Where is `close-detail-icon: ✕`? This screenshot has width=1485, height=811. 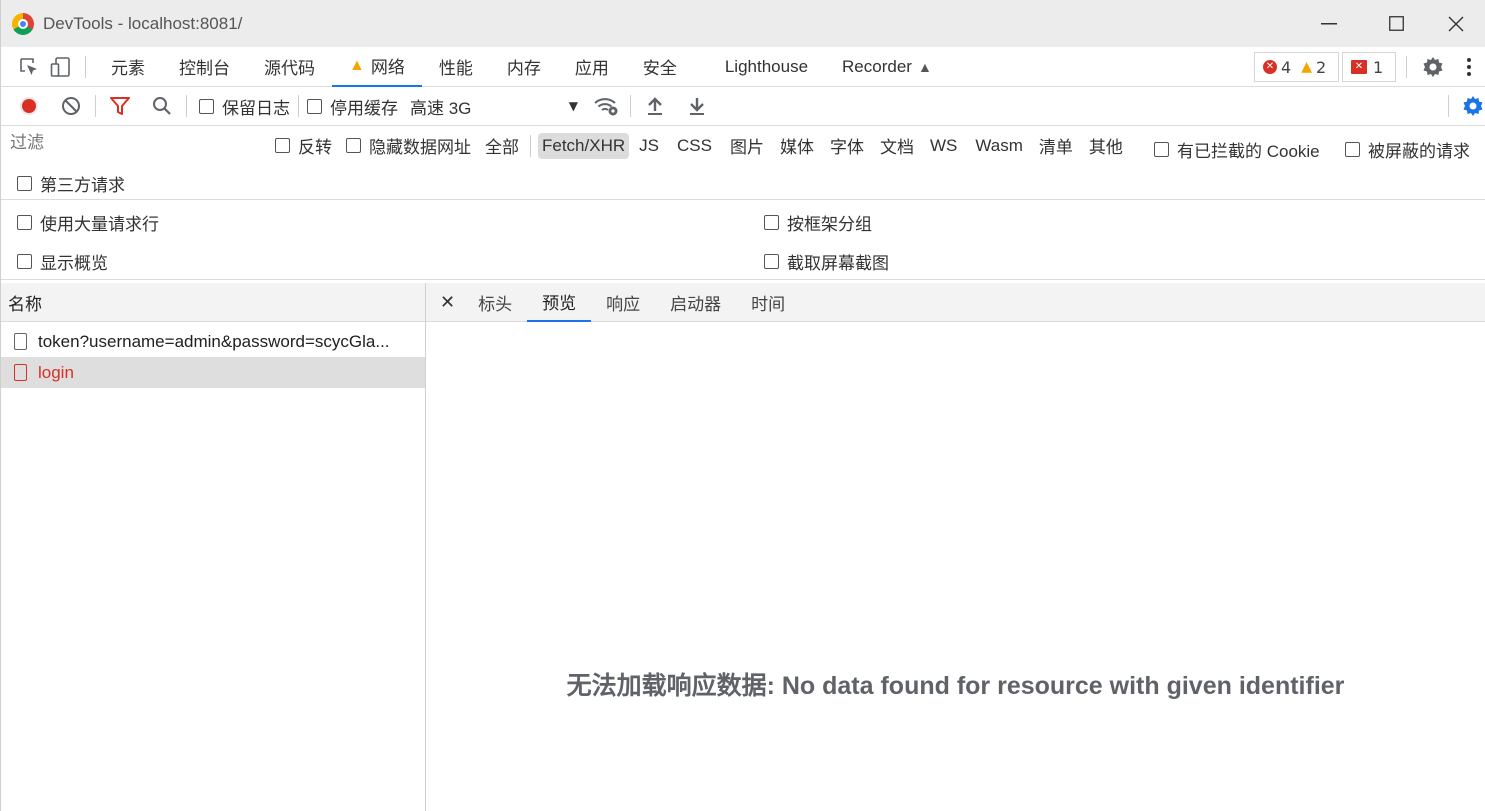 close-detail-icon: ✕ is located at coordinates (444, 302).